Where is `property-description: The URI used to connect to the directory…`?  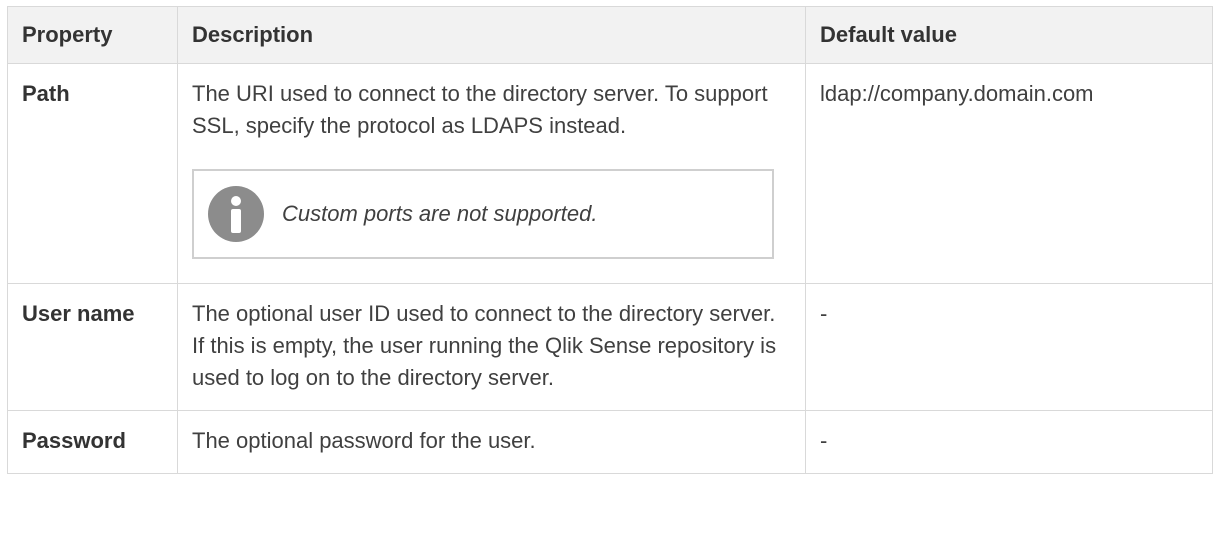 property-description: The URI used to connect to the directory… is located at coordinates (480, 109).